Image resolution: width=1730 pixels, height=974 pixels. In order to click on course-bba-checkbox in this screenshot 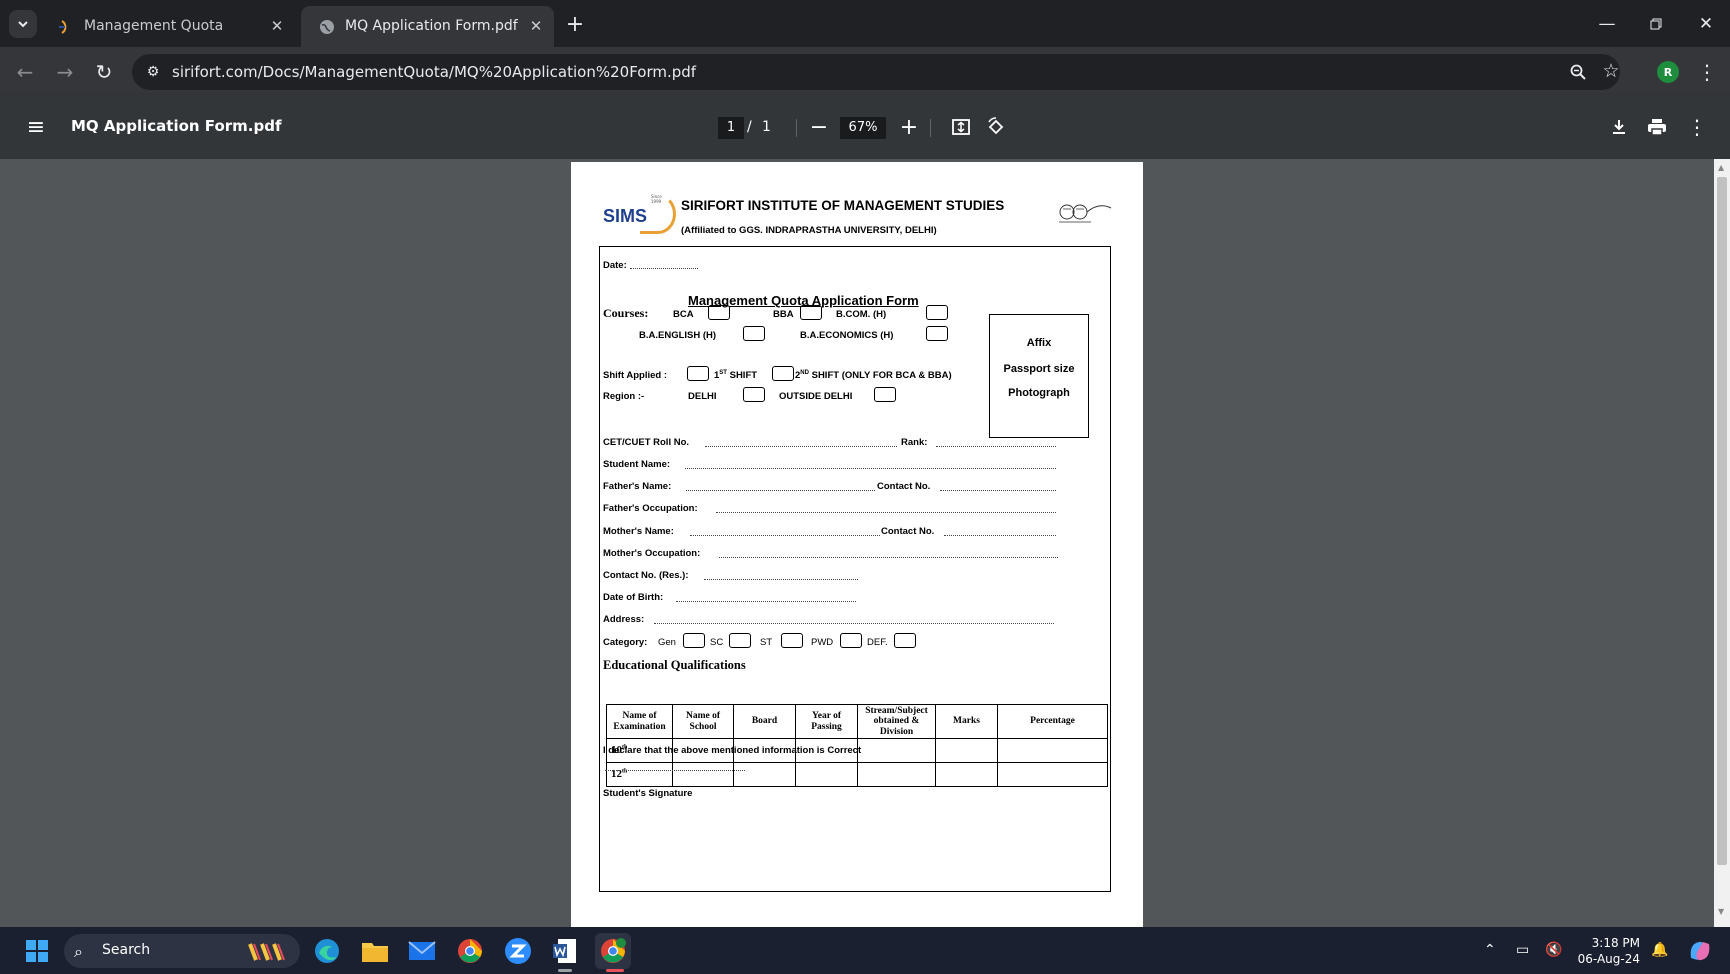, I will do `click(811, 312)`.